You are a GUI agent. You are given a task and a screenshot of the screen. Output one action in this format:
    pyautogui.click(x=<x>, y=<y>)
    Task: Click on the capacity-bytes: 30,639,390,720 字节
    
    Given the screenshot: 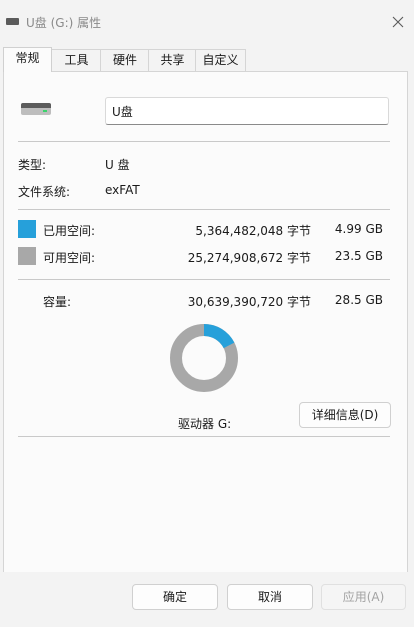 What is the action you would take?
    pyautogui.click(x=249, y=302)
    